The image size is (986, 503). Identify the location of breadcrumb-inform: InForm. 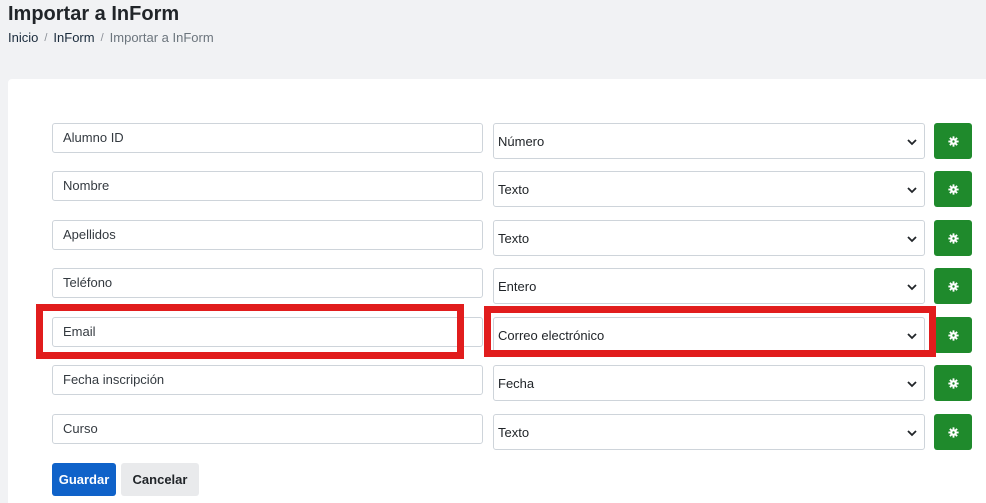
(73, 37).